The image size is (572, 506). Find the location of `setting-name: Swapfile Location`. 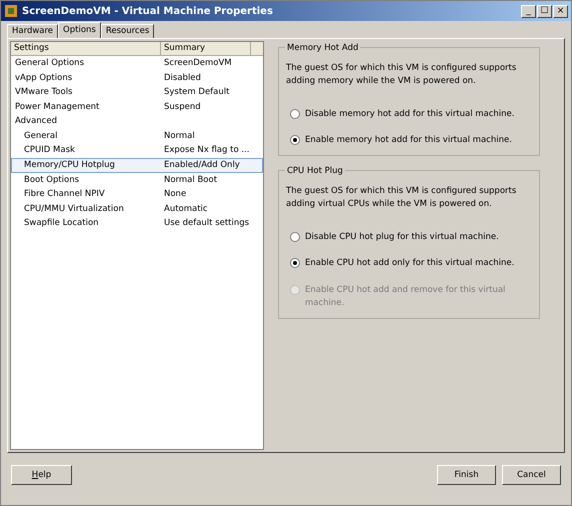

setting-name: Swapfile Location is located at coordinates (61, 223).